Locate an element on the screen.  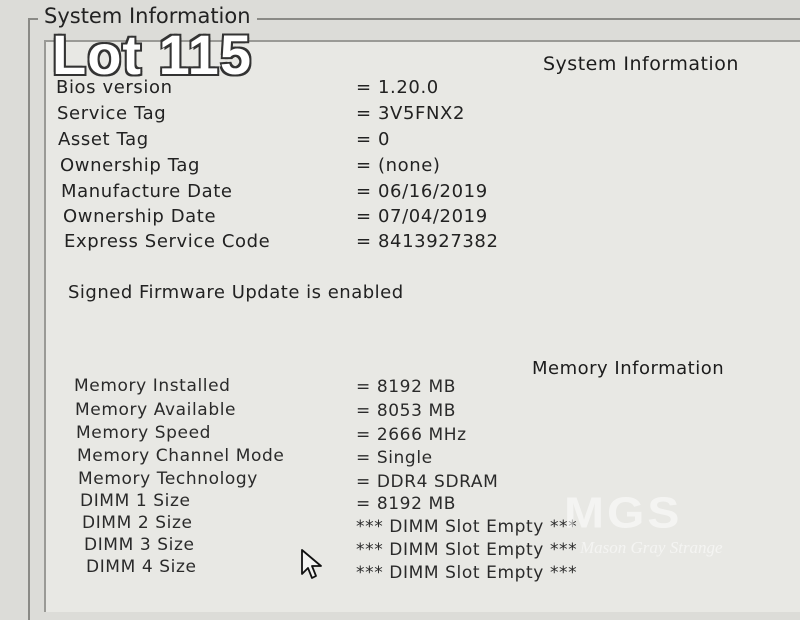
row-label-asset-tag: Asset Tag is located at coordinates (103, 139).